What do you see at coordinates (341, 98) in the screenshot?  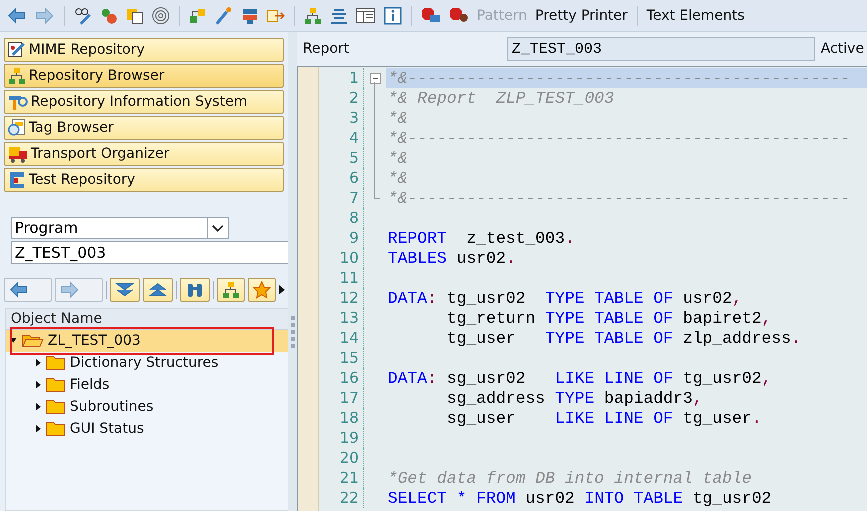 I see `line-number: 2` at bounding box center [341, 98].